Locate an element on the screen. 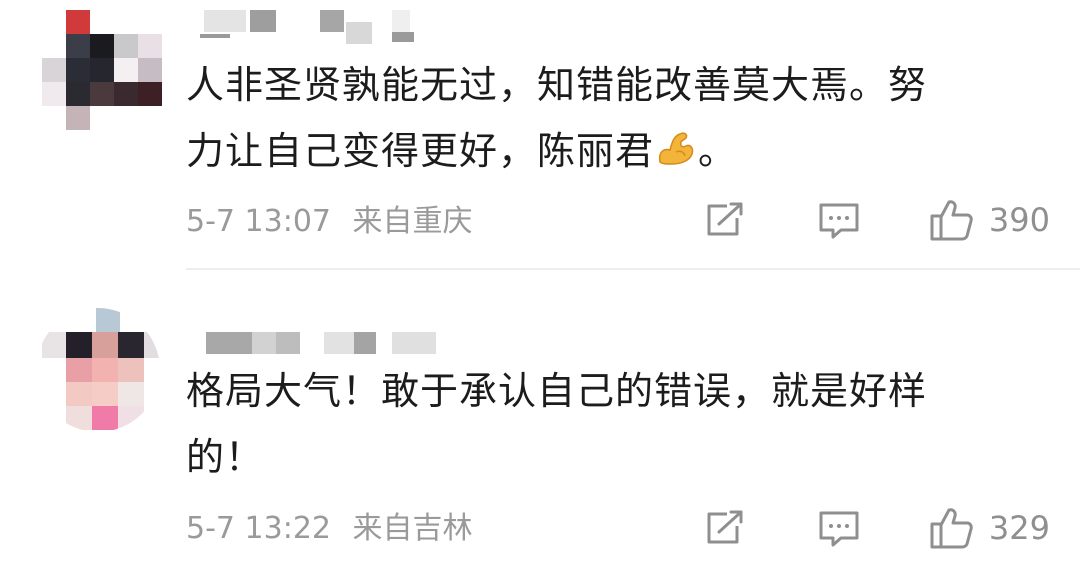 This screenshot has width=1080, height=564. flexed-biceps-icon is located at coordinates (676, 148).